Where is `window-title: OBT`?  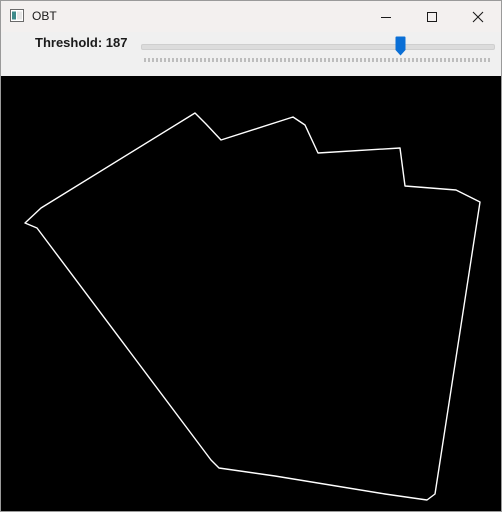 window-title: OBT is located at coordinates (44, 16).